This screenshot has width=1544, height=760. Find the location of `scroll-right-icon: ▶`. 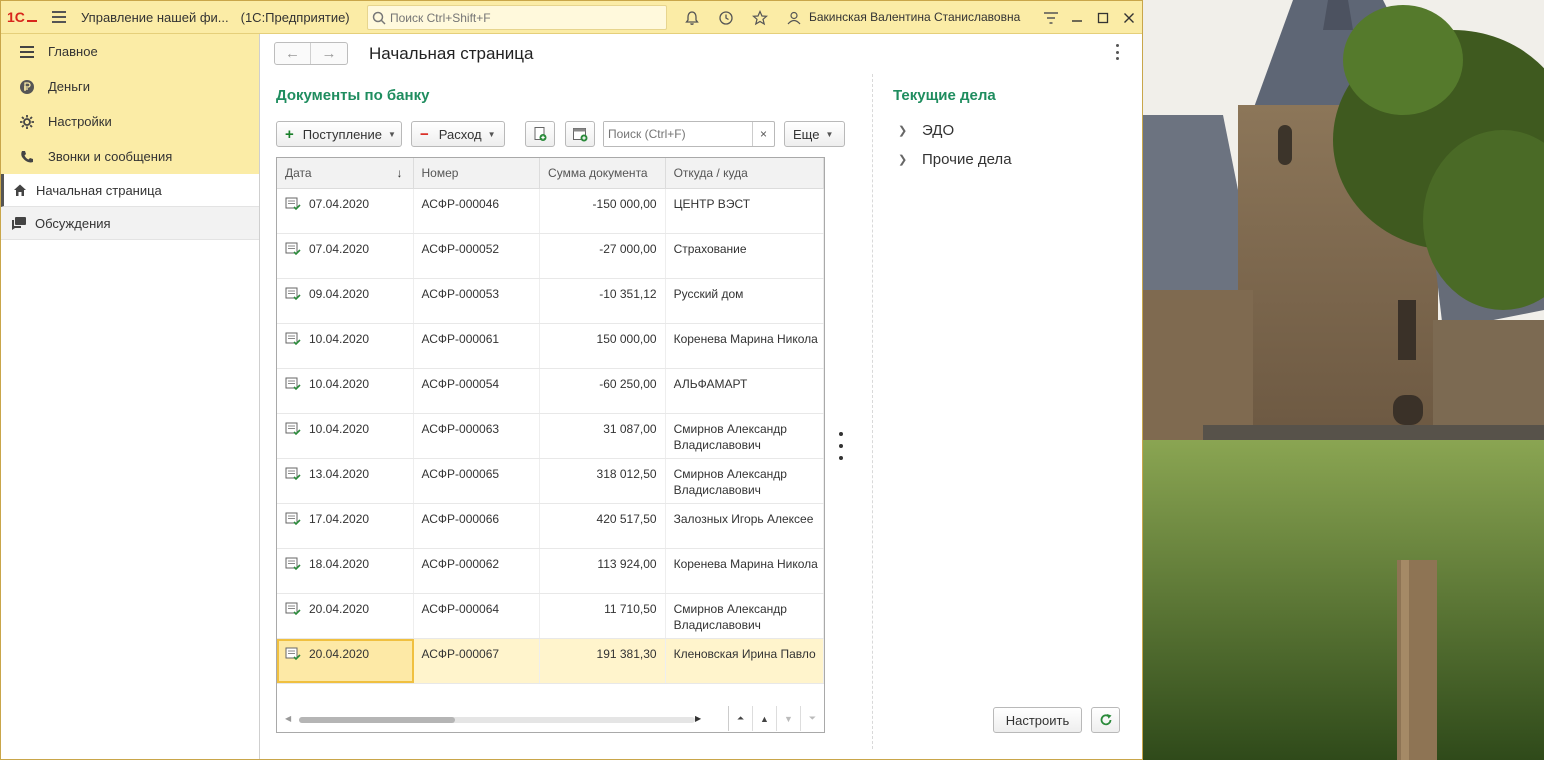

scroll-right-icon: ▶ is located at coordinates (698, 718).